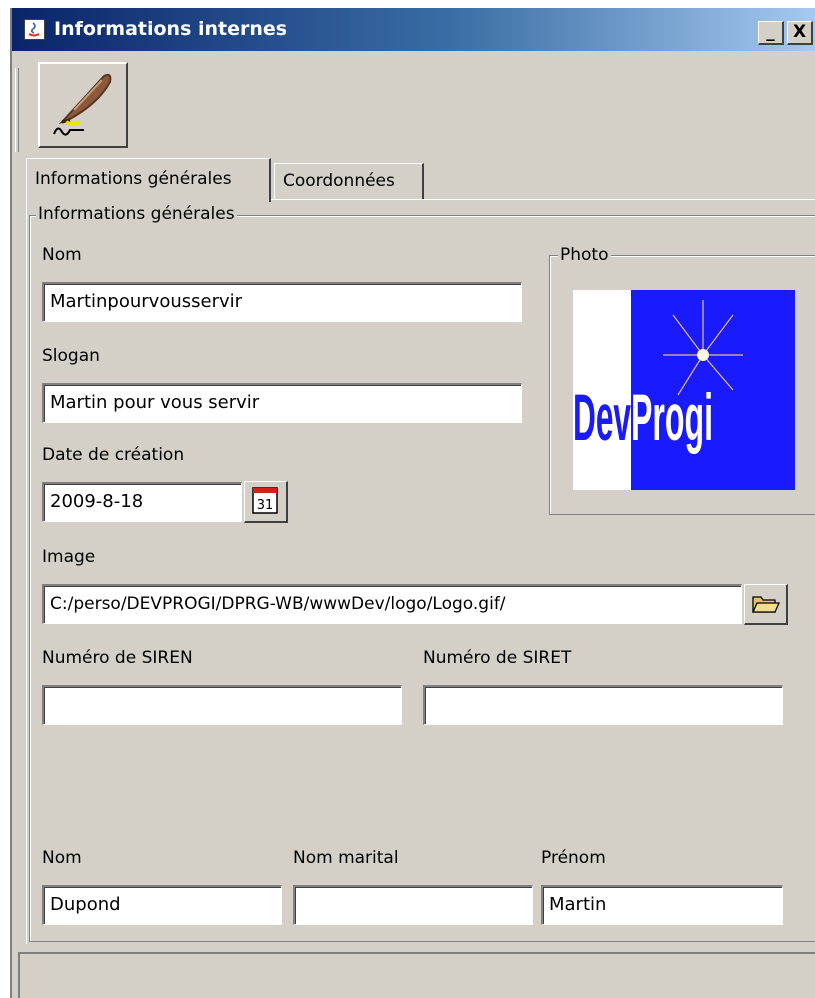 The height and width of the screenshot is (998, 815). Describe the element at coordinates (117, 658) in the screenshot. I see `siren-label: Numéro de SIREN` at that location.